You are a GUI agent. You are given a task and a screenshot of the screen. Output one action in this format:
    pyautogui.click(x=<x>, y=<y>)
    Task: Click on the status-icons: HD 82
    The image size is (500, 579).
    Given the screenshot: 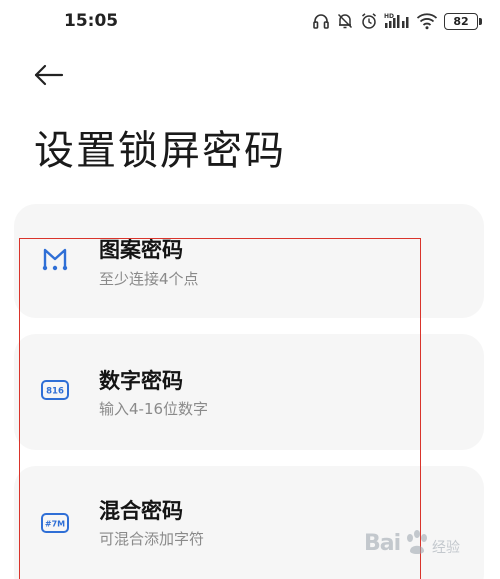 What is the action you would take?
    pyautogui.click(x=397, y=21)
    